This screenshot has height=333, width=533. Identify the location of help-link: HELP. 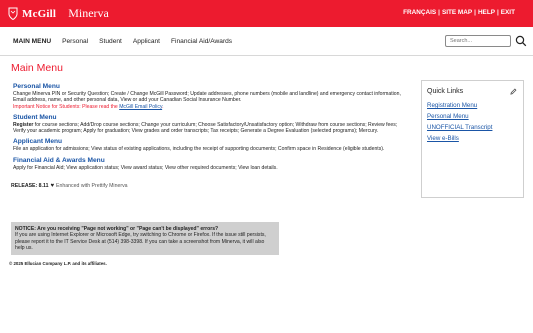
(486, 12).